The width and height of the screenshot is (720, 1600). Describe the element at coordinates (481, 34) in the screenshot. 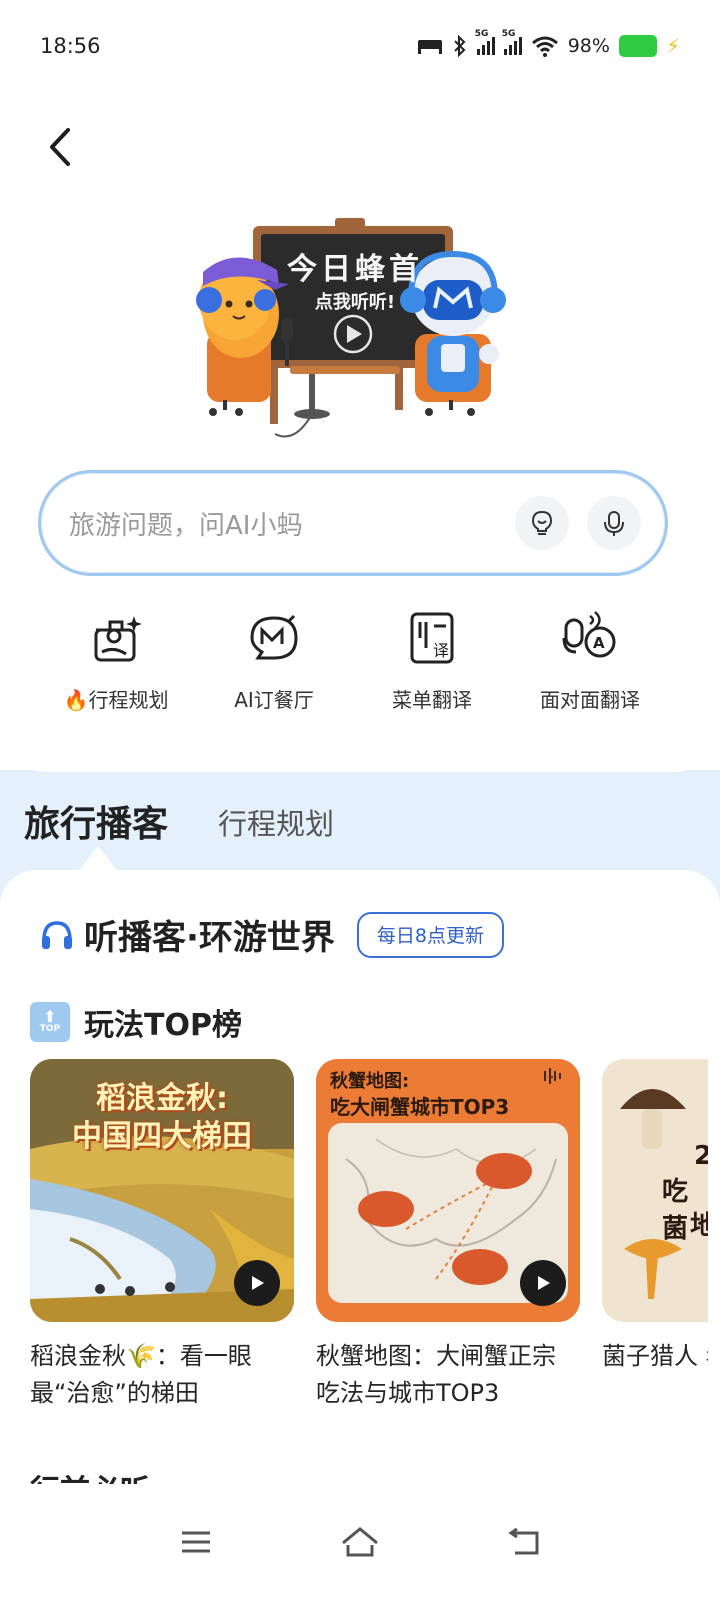

I see `network-type-1: 5G` at that location.